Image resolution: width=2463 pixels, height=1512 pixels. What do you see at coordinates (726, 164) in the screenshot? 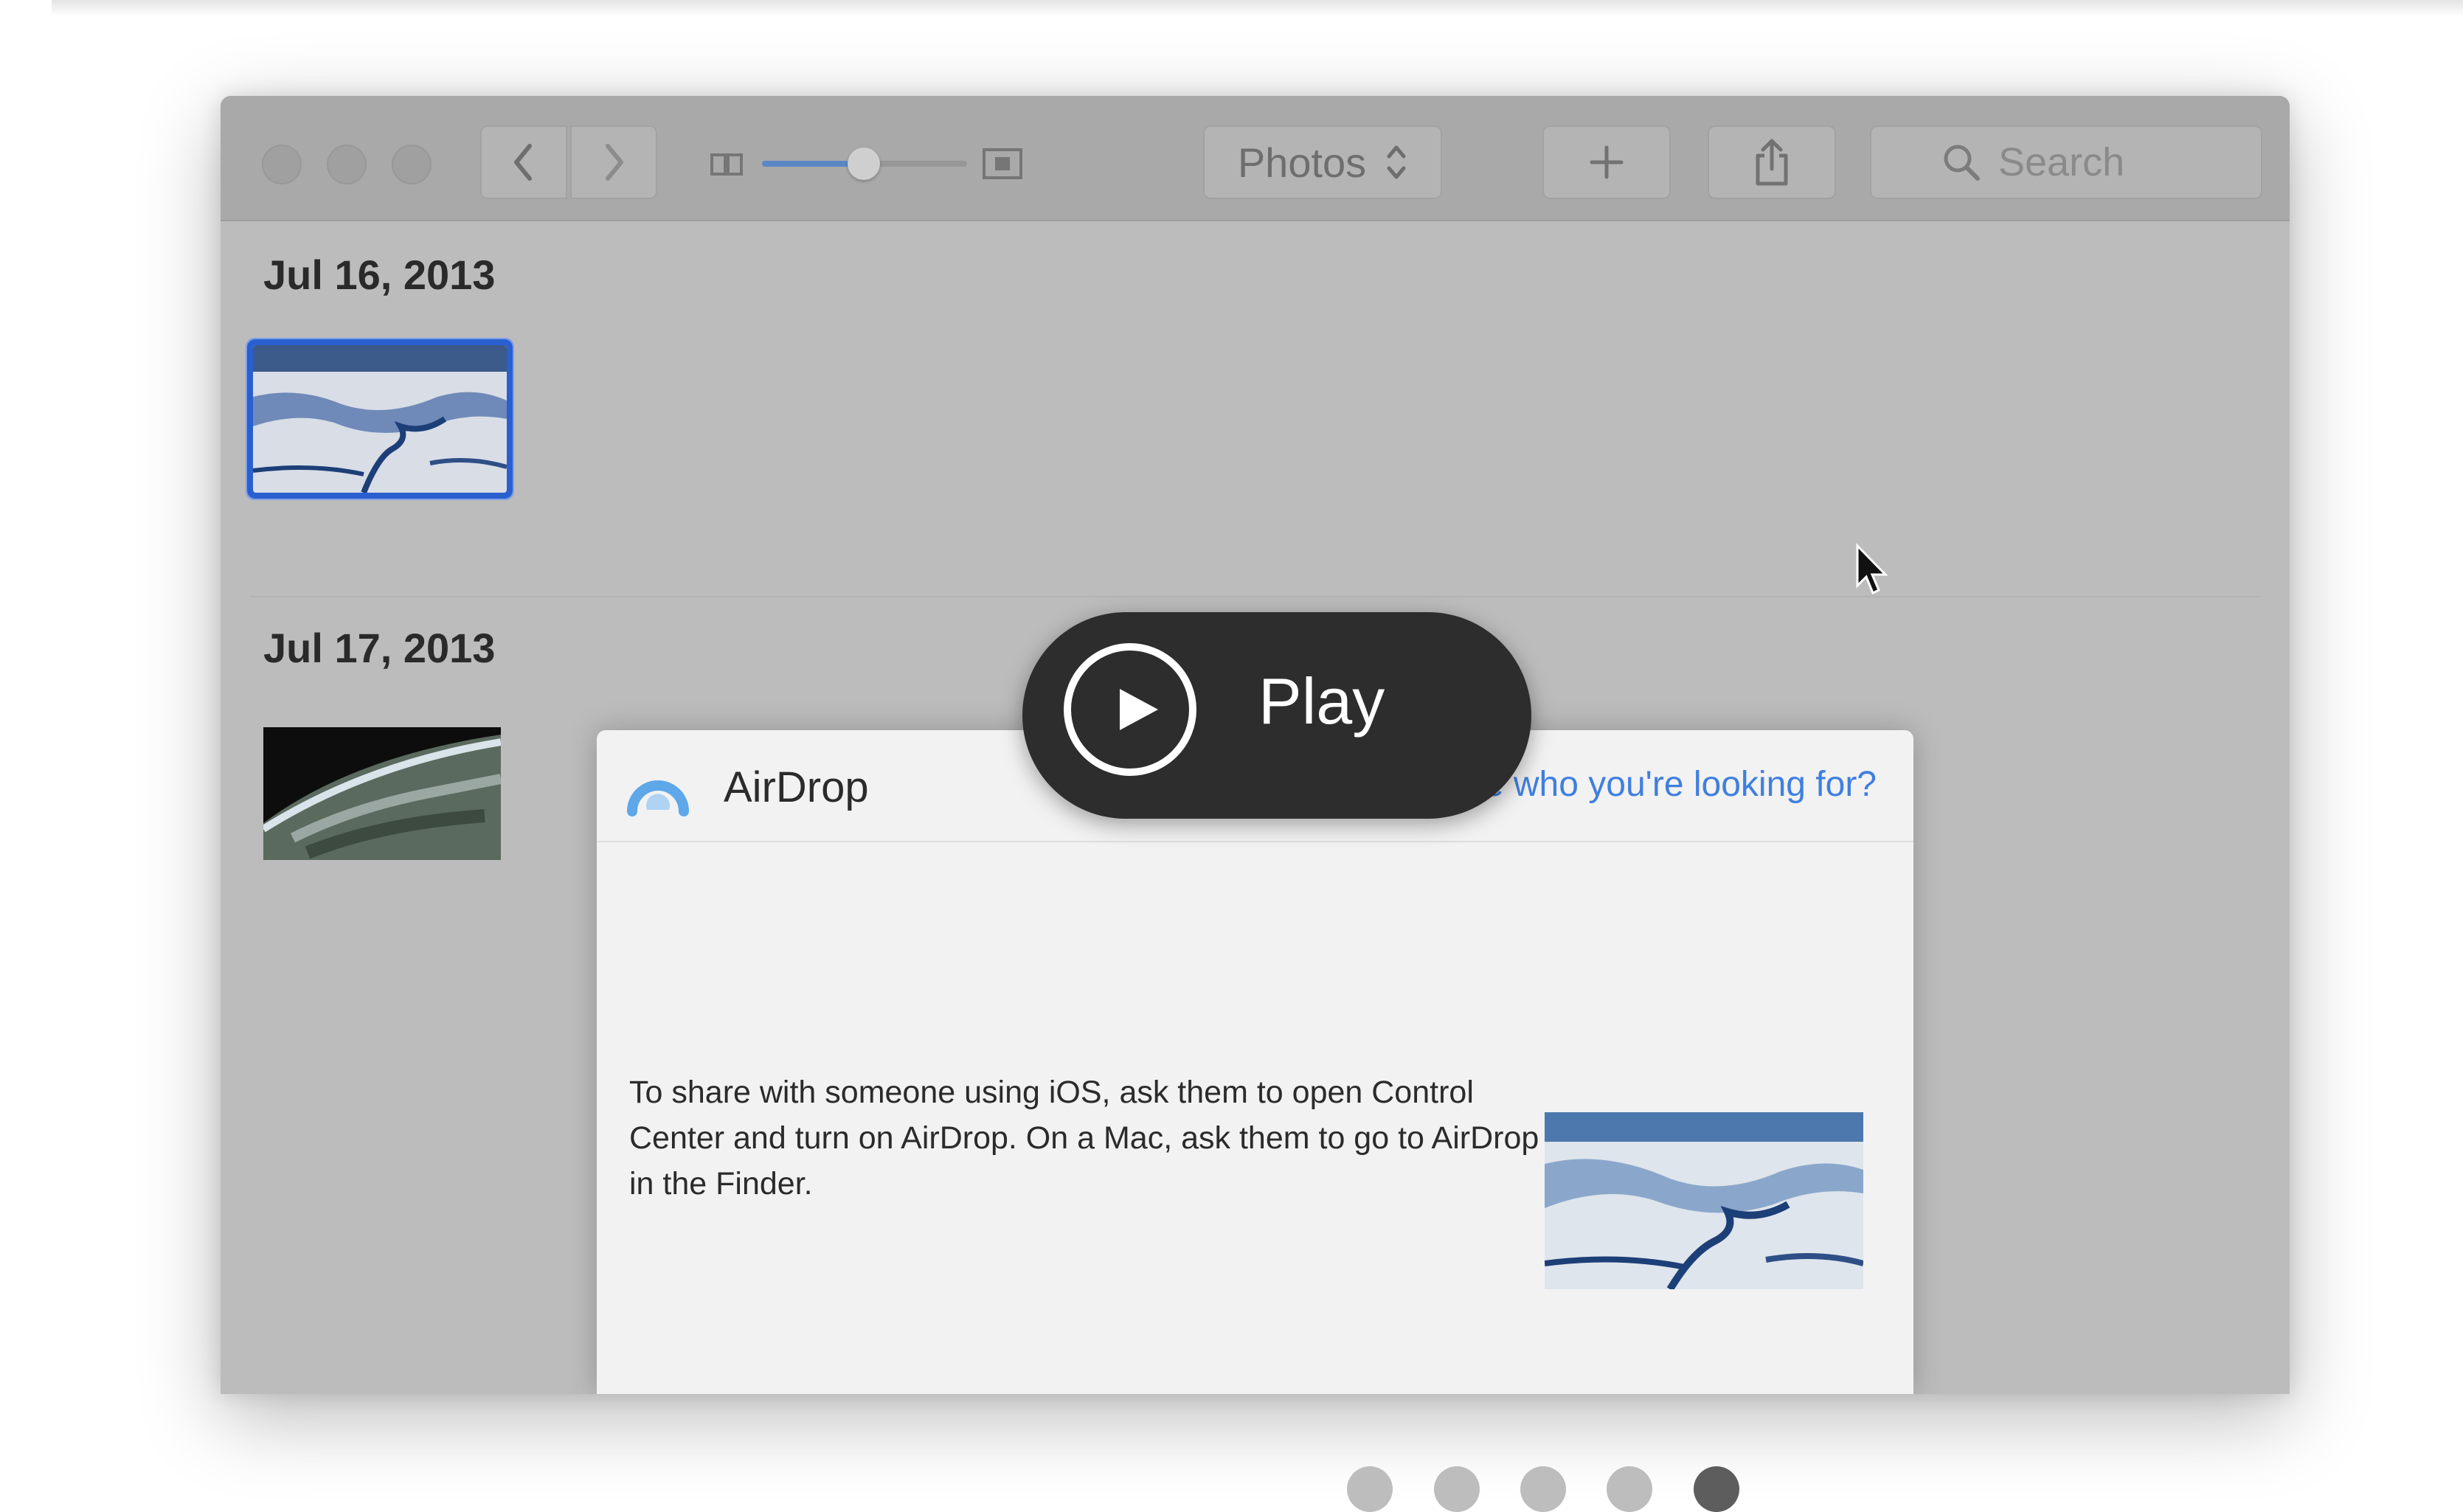
I see `small-thumbnail-icon` at bounding box center [726, 164].